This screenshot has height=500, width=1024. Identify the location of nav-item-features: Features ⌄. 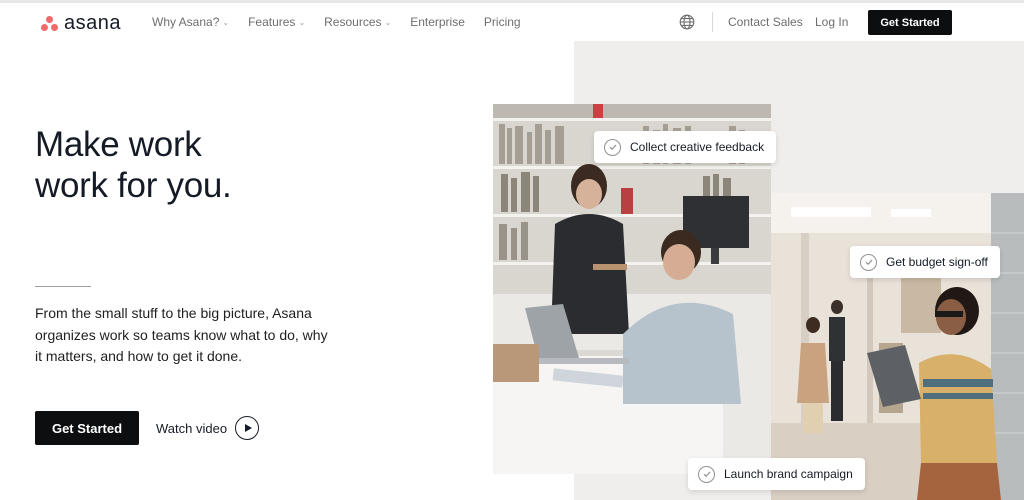
(276, 22).